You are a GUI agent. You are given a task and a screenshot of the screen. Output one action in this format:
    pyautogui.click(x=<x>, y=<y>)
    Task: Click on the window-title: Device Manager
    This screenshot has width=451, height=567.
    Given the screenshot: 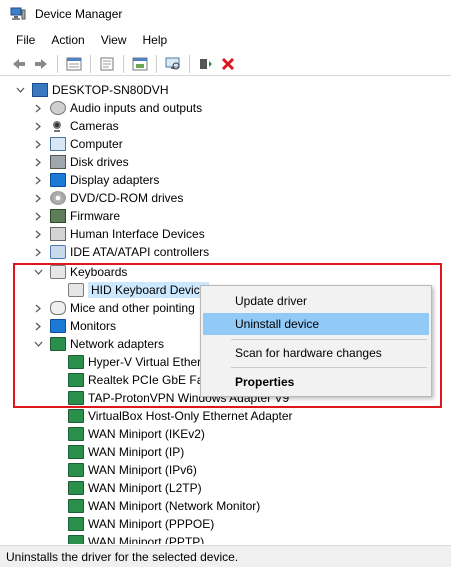 What is the action you would take?
    pyautogui.click(x=79, y=14)
    